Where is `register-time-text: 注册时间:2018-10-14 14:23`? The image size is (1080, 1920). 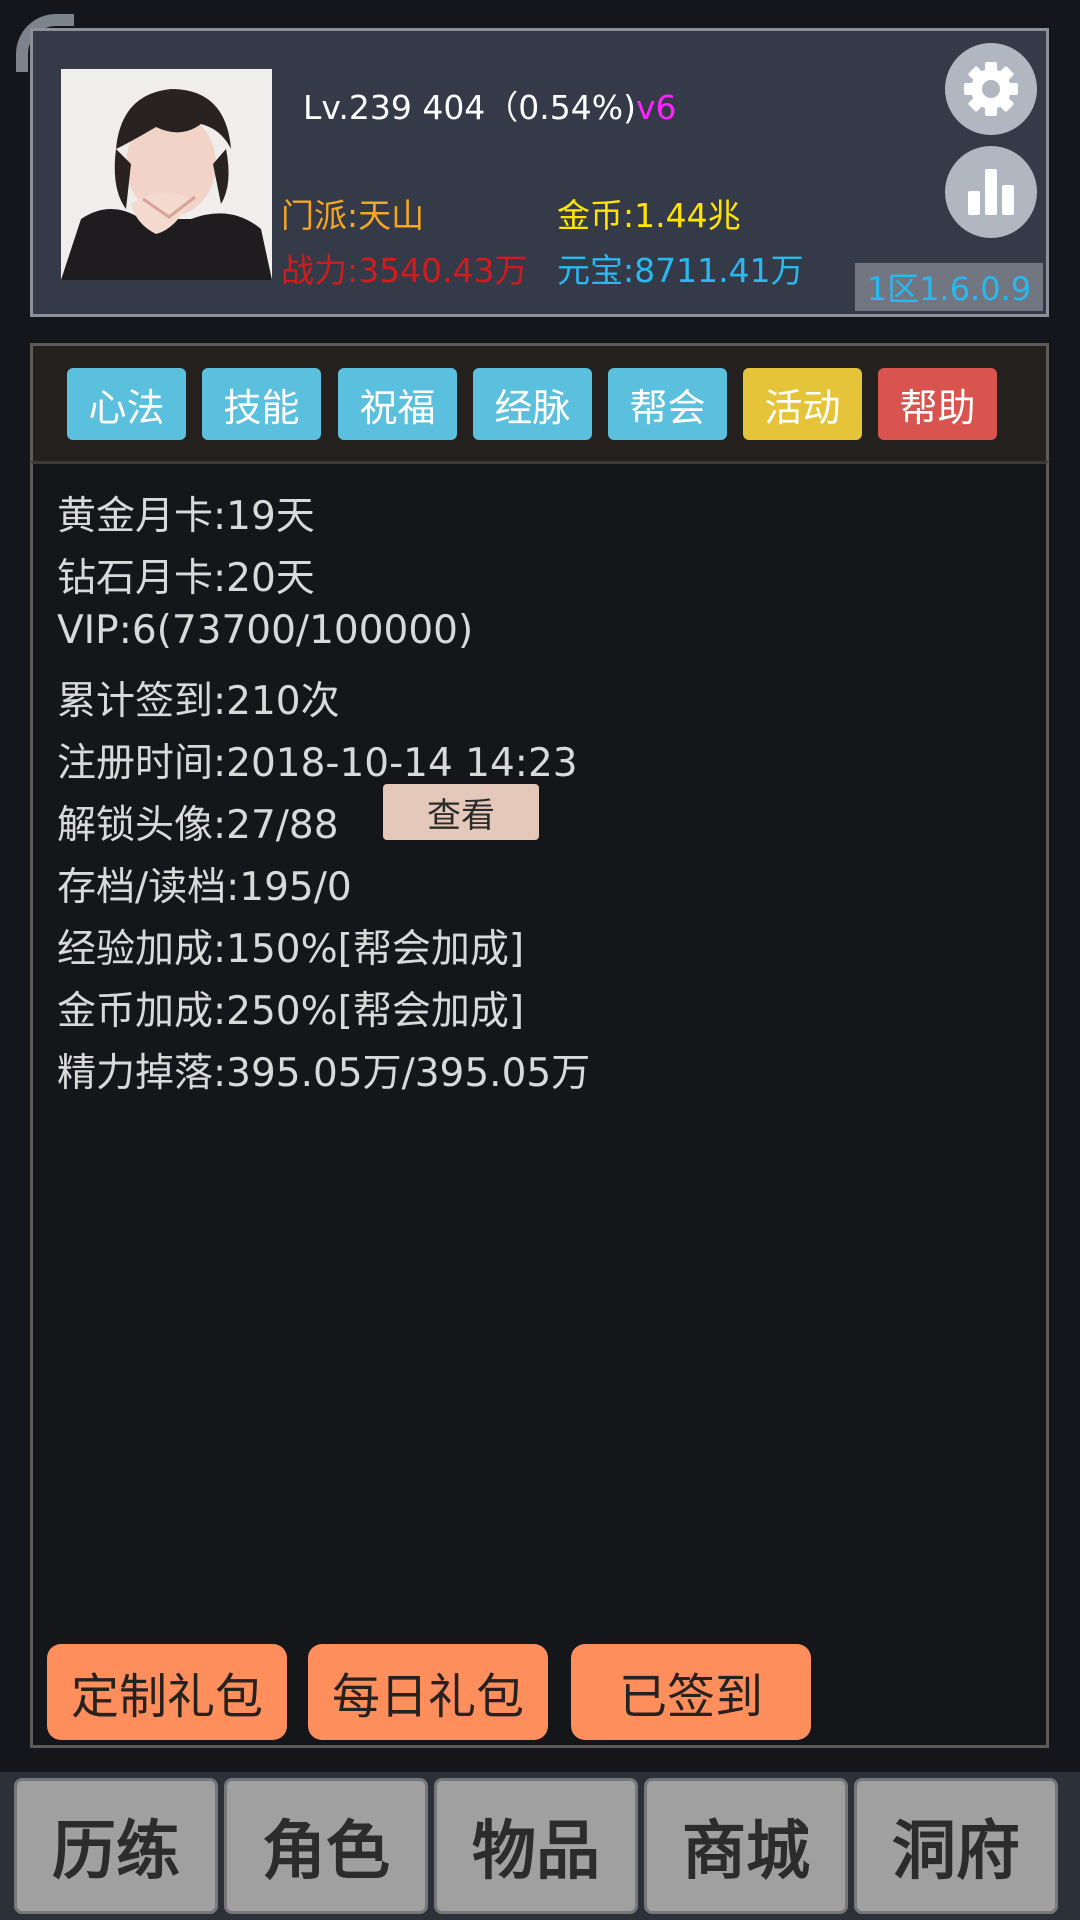 register-time-text: 注册时间:2018-10-14 14:23 is located at coordinates (317, 763).